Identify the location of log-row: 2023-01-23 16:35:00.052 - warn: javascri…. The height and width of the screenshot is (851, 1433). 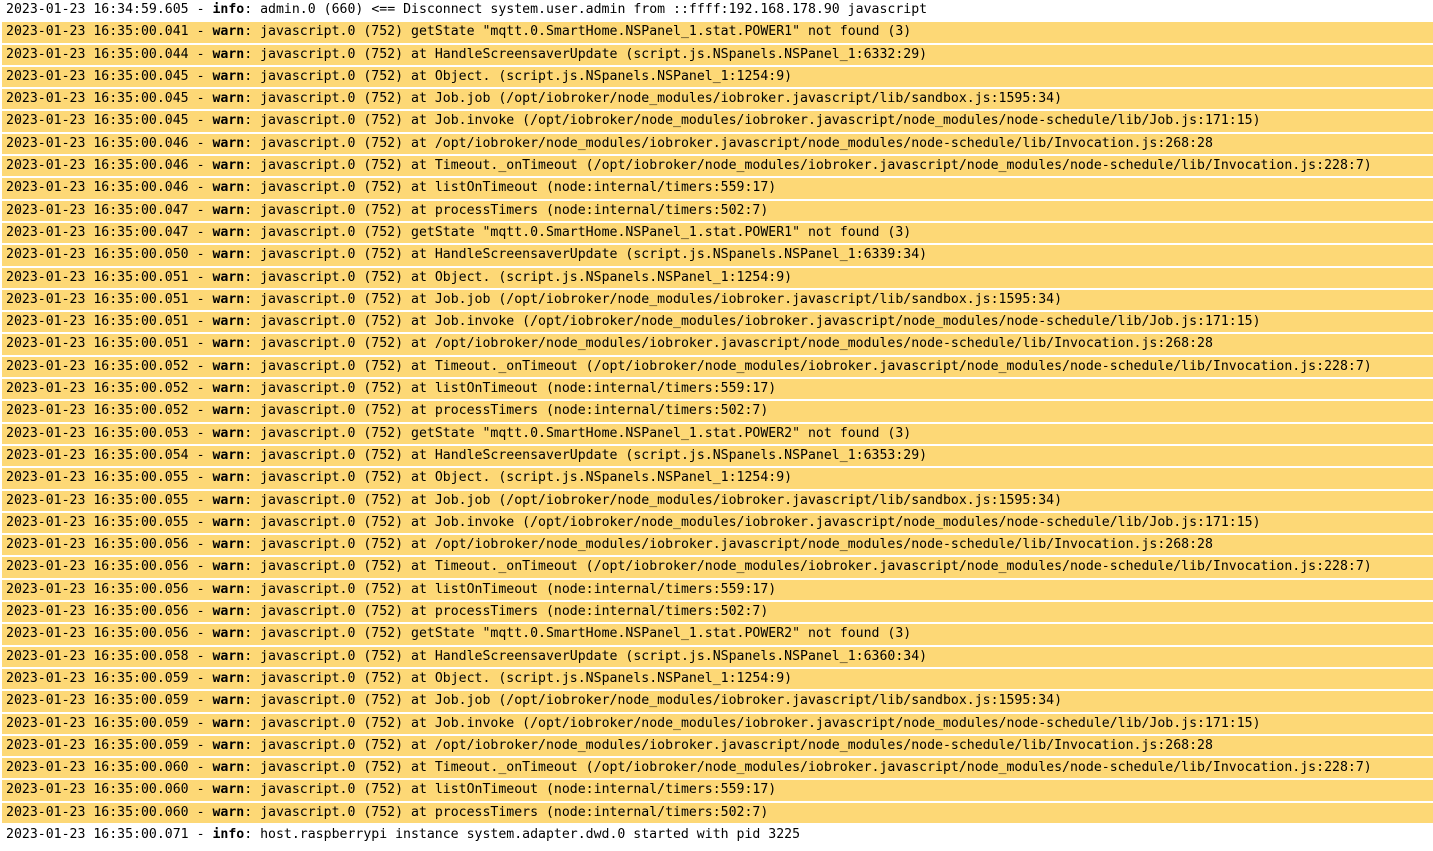
(717, 390).